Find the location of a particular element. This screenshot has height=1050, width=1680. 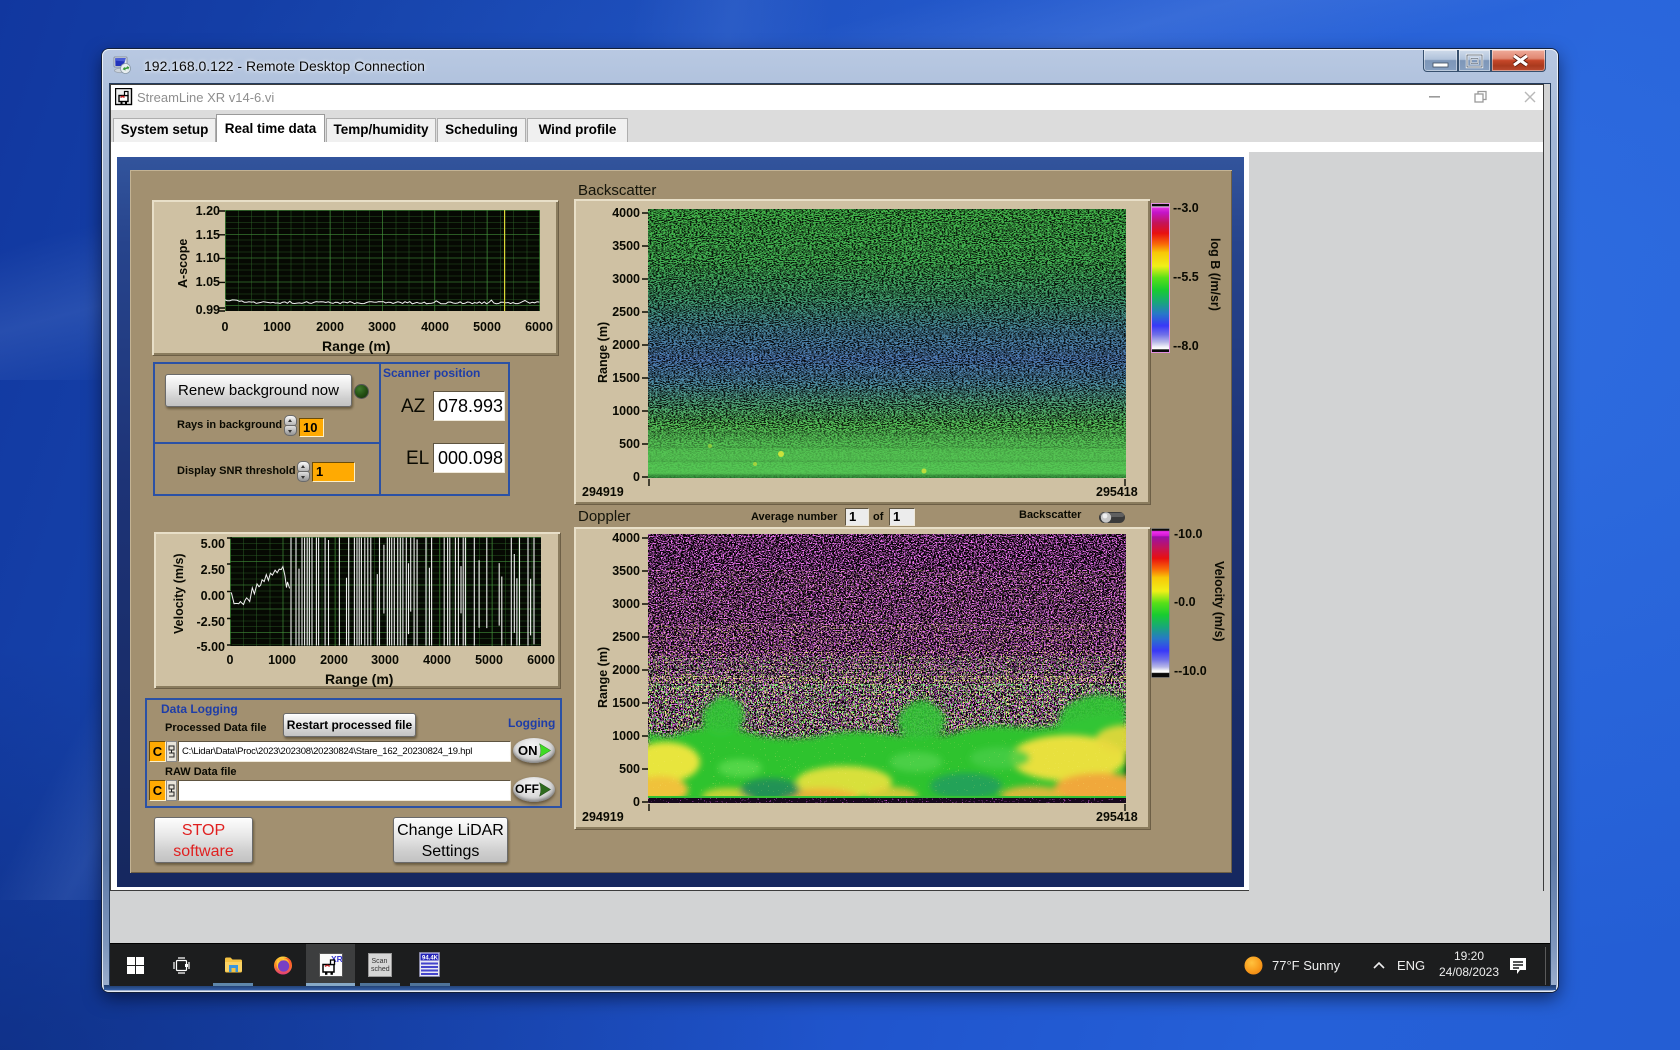

svg-text: 94.4K is located at coordinates (430, 959).